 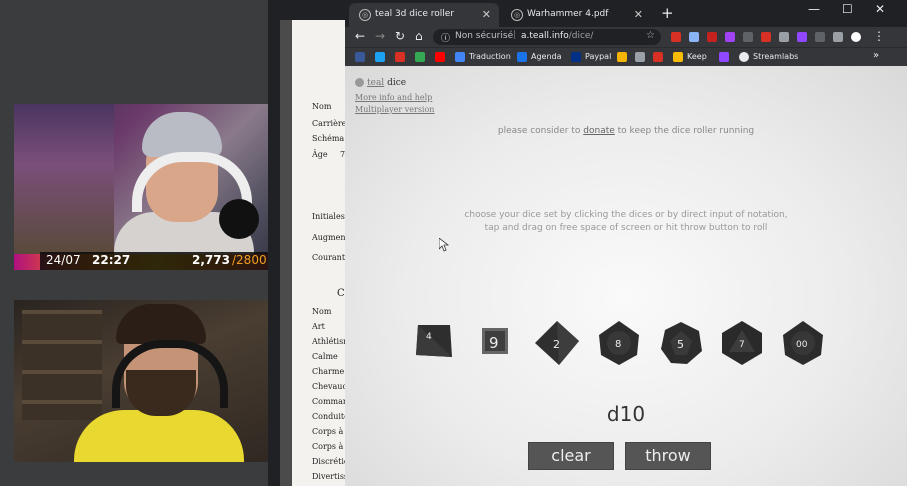 I want to click on microphone, so click(x=239, y=219).